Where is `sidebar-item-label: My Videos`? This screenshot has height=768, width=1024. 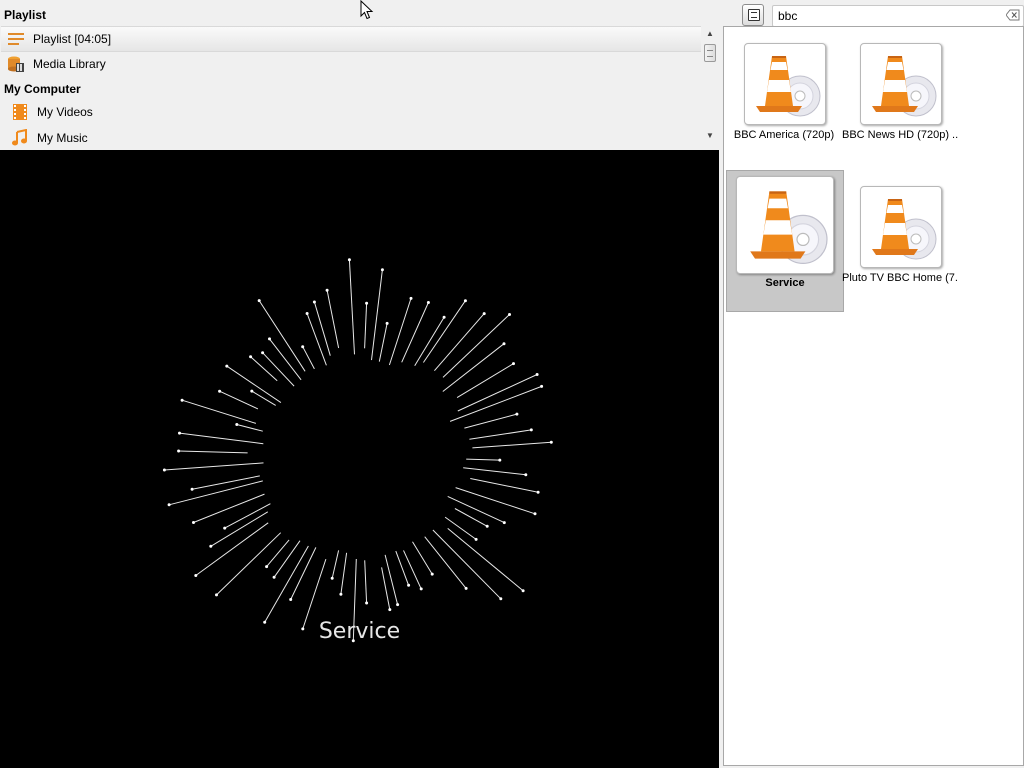
sidebar-item-label: My Videos is located at coordinates (65, 112).